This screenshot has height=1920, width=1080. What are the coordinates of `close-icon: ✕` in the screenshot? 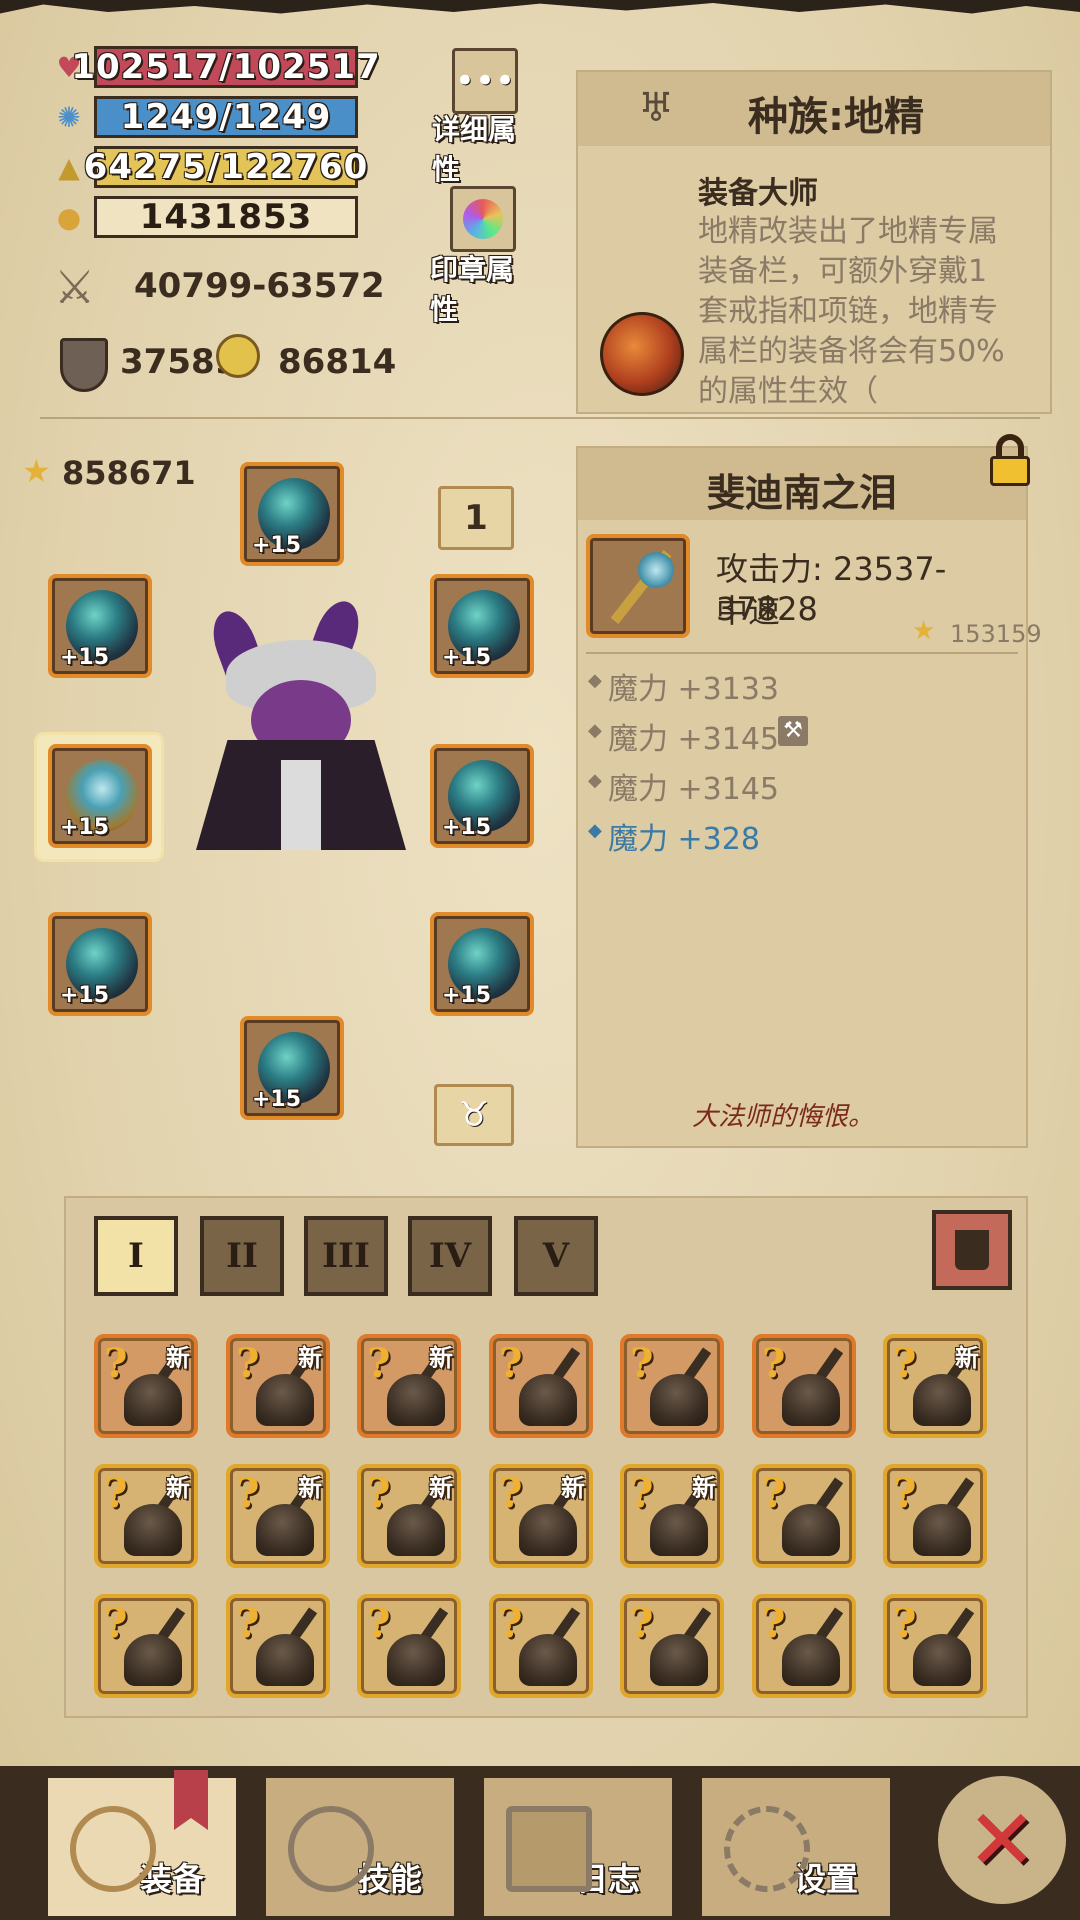 It's located at (1002, 1840).